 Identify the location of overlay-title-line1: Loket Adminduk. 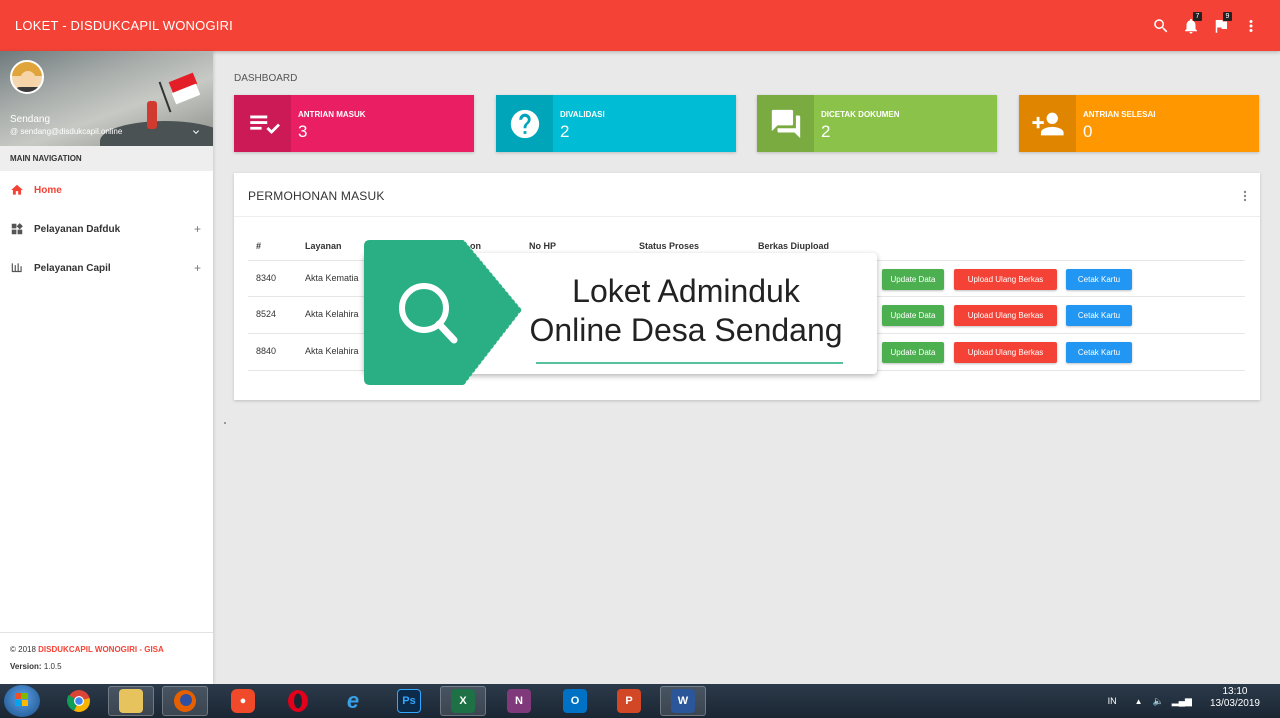
(686, 291).